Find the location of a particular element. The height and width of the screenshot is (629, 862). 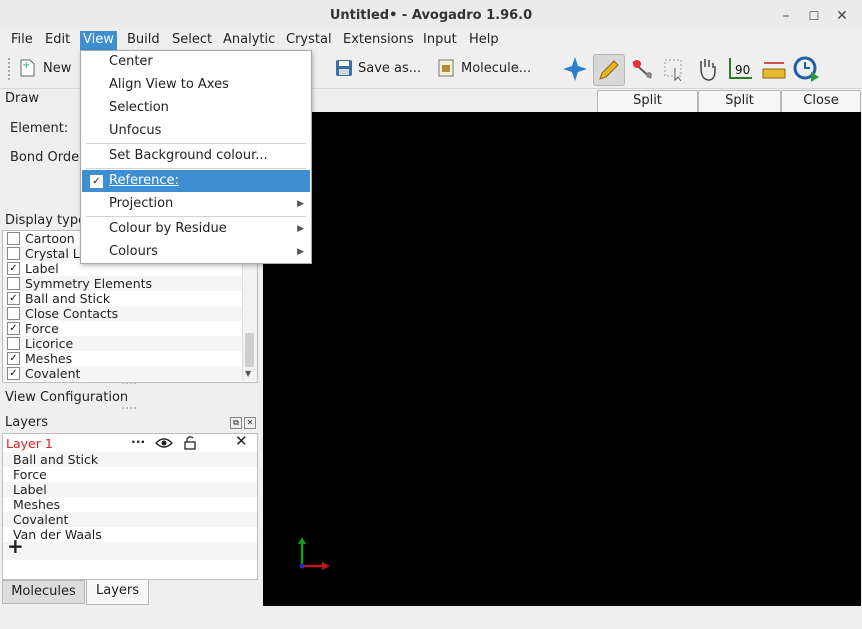

measure-tool-icon is located at coordinates (774, 69).